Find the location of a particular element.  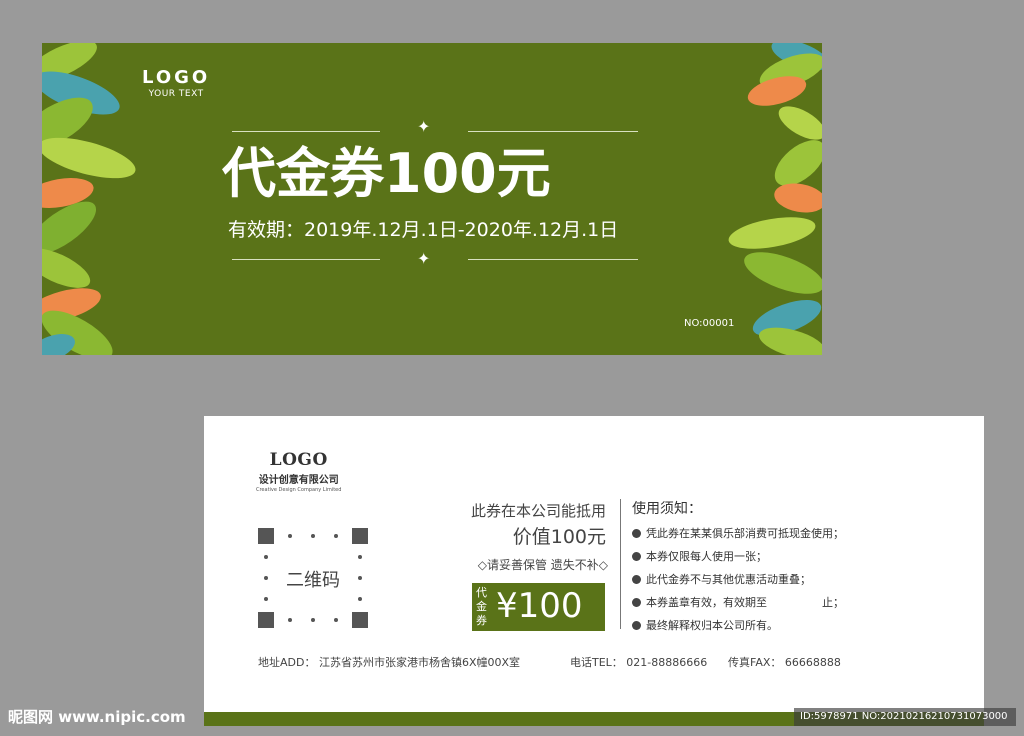

notice-text: 最终解释权归本公司所有。 is located at coordinates (712, 625).